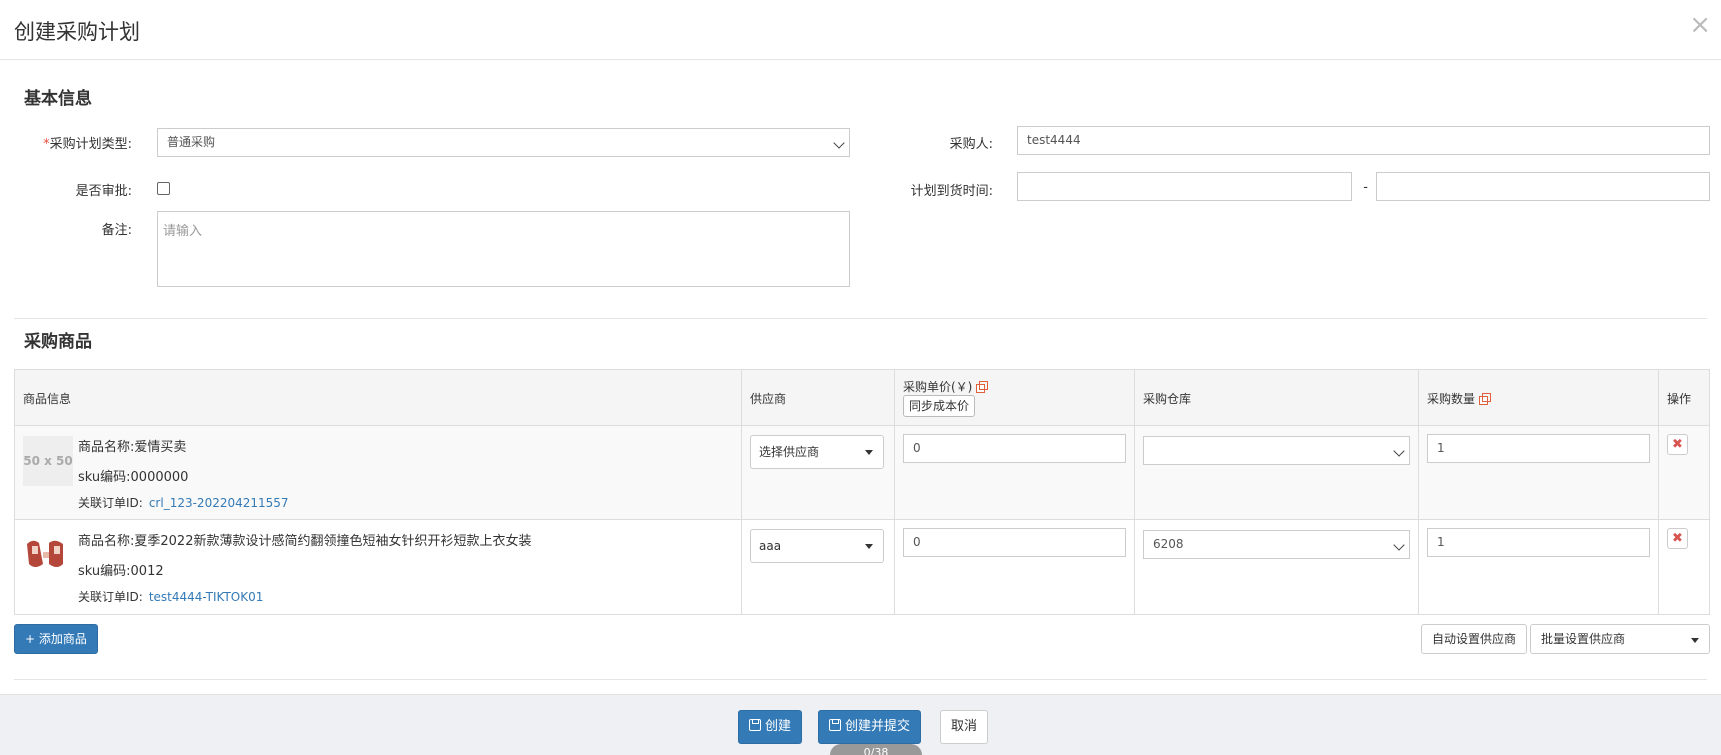 Image resolution: width=1721 pixels, height=755 pixels. Describe the element at coordinates (971, 144) in the screenshot. I see `buyer-label: 采购人:` at that location.